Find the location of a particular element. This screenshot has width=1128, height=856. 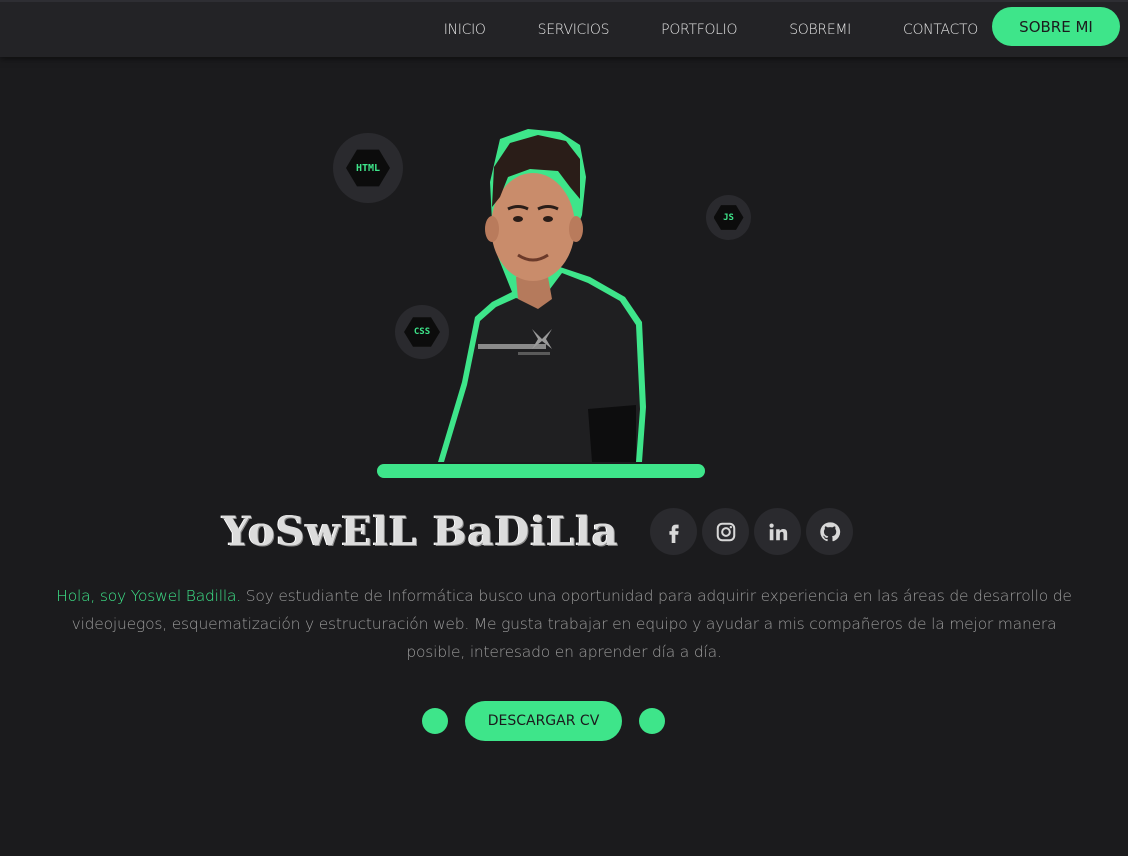

linkedin-icon is located at coordinates (777, 531).